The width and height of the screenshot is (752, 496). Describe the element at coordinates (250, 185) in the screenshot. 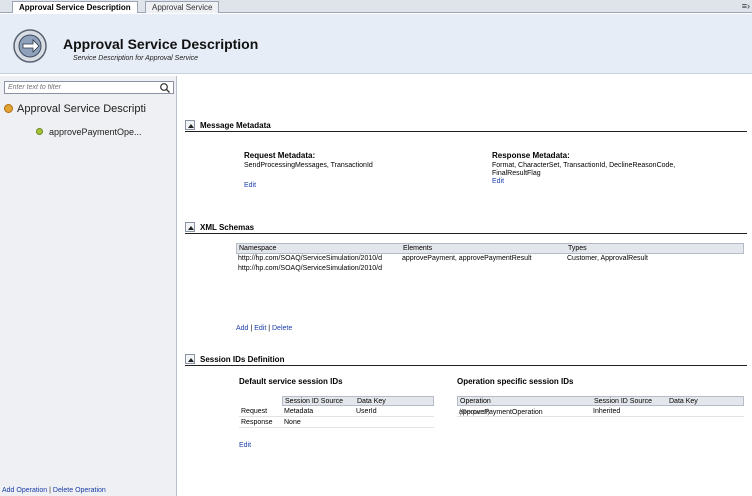

I see `request-metadata-edit-link: Edit` at that location.